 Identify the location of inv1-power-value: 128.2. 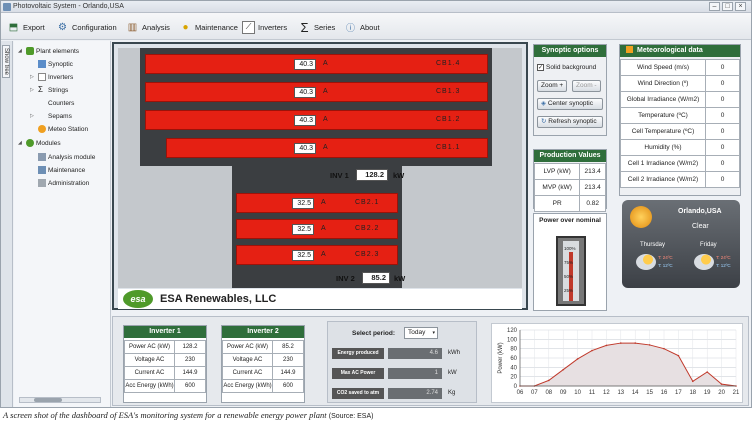
(372, 175).